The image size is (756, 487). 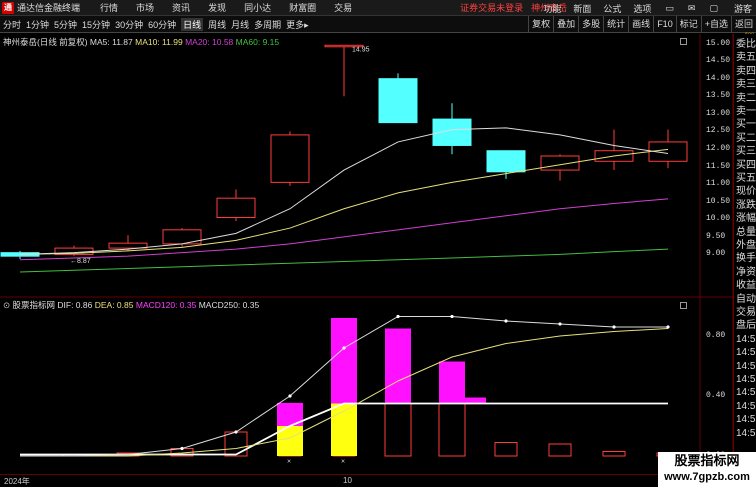 I want to click on ma60-value: MA60: 9.15, so click(x=257, y=42).